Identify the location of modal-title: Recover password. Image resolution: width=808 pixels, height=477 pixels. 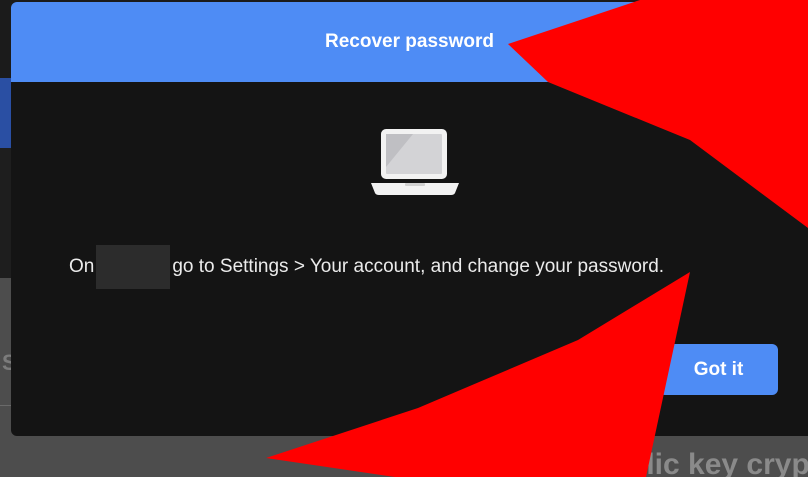
(409, 41).